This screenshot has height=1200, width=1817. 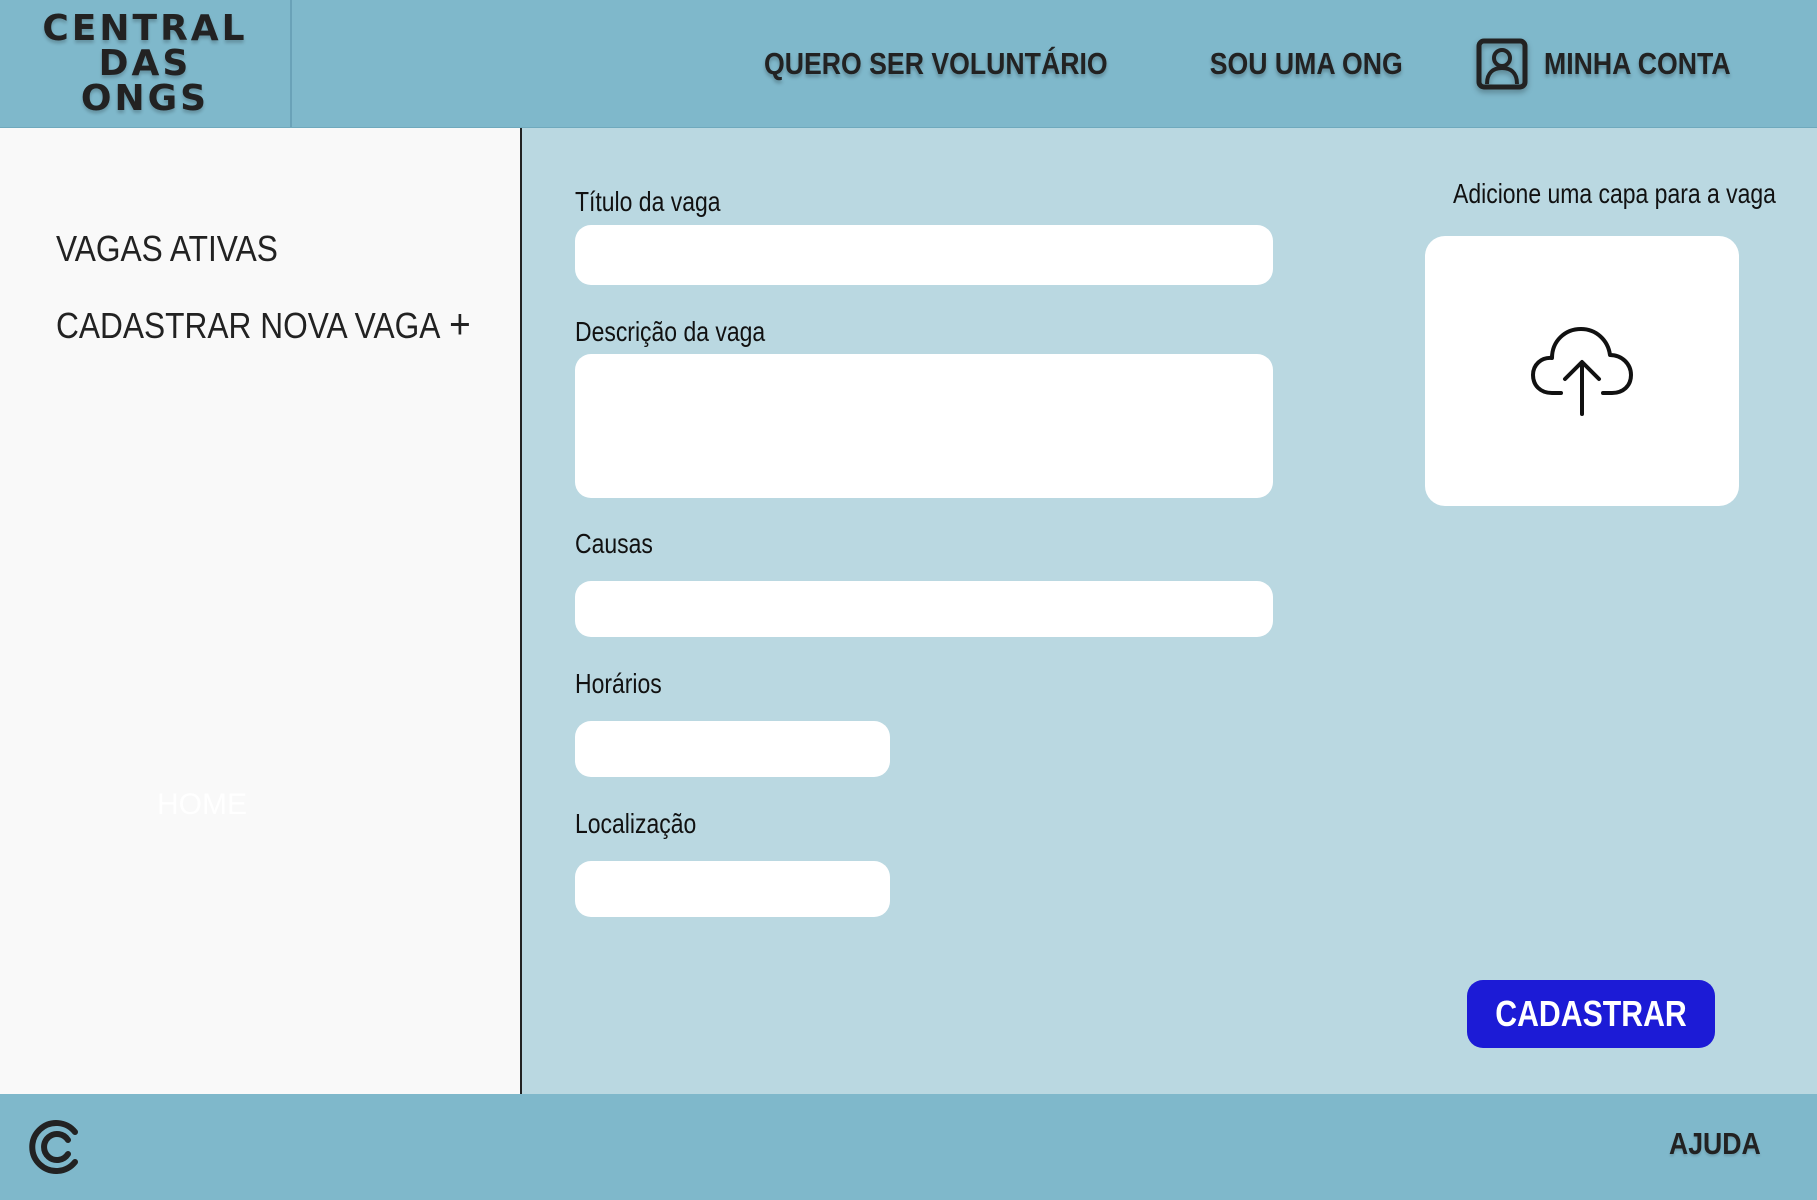 What do you see at coordinates (636, 823) in the screenshot?
I see `location-label: Localização` at bounding box center [636, 823].